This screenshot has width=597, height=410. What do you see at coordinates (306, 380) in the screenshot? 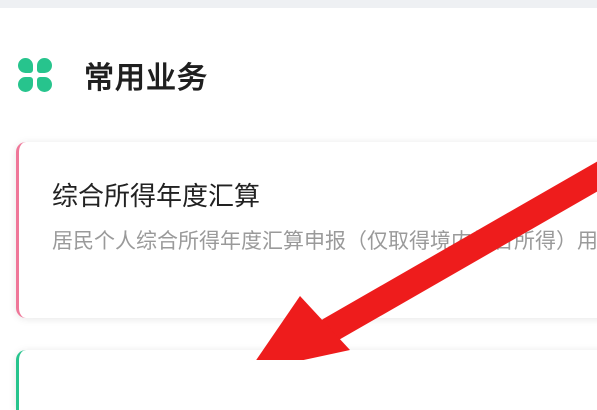
I see `next-card` at bounding box center [306, 380].